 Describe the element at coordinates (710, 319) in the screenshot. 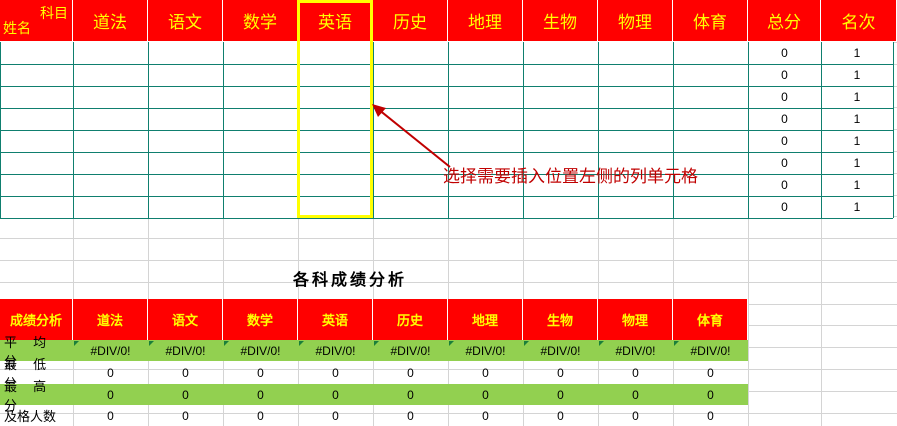

I see `analysis-subject-header: 体育` at that location.